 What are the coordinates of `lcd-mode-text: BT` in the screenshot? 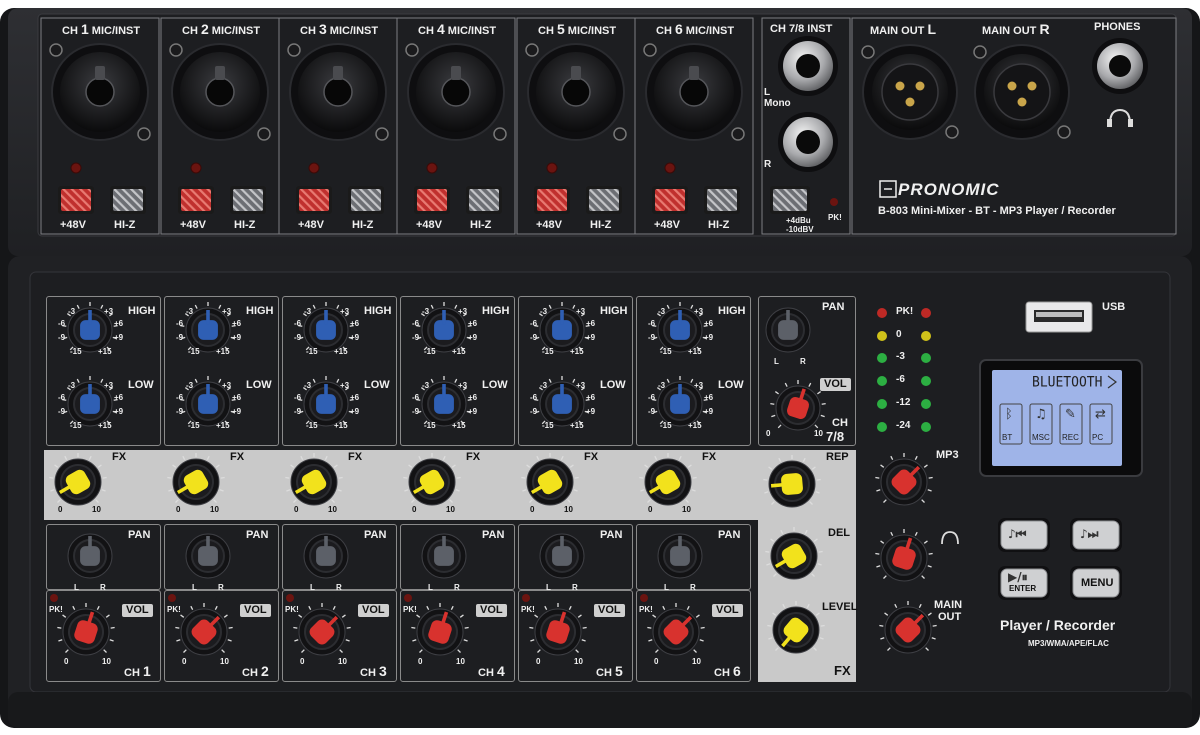 It's located at (1007, 437).